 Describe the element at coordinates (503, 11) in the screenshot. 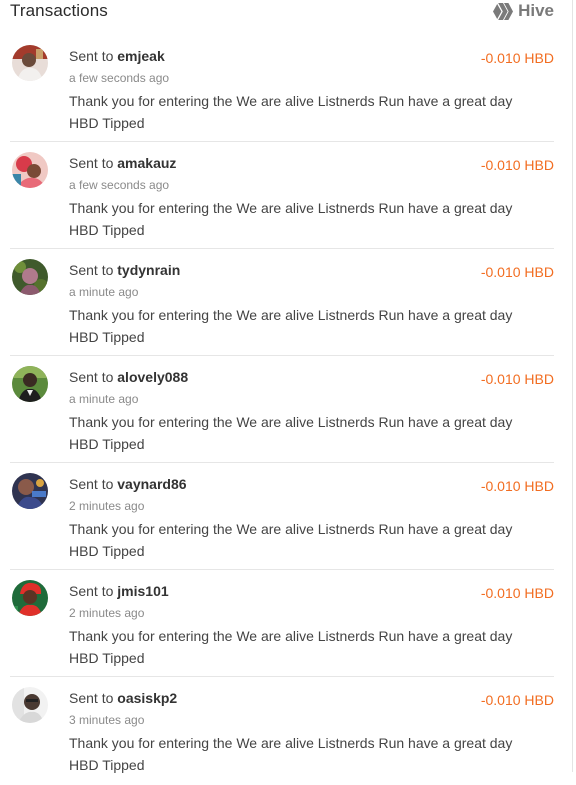

I see `hive-logo-icon` at that location.